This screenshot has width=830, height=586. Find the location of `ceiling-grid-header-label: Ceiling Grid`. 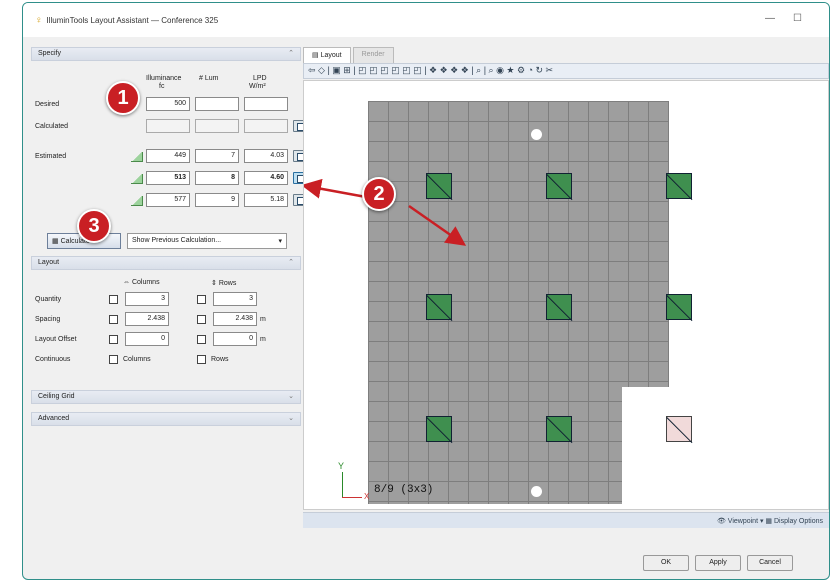

ceiling-grid-header-label: Ceiling Grid is located at coordinates (56, 396).